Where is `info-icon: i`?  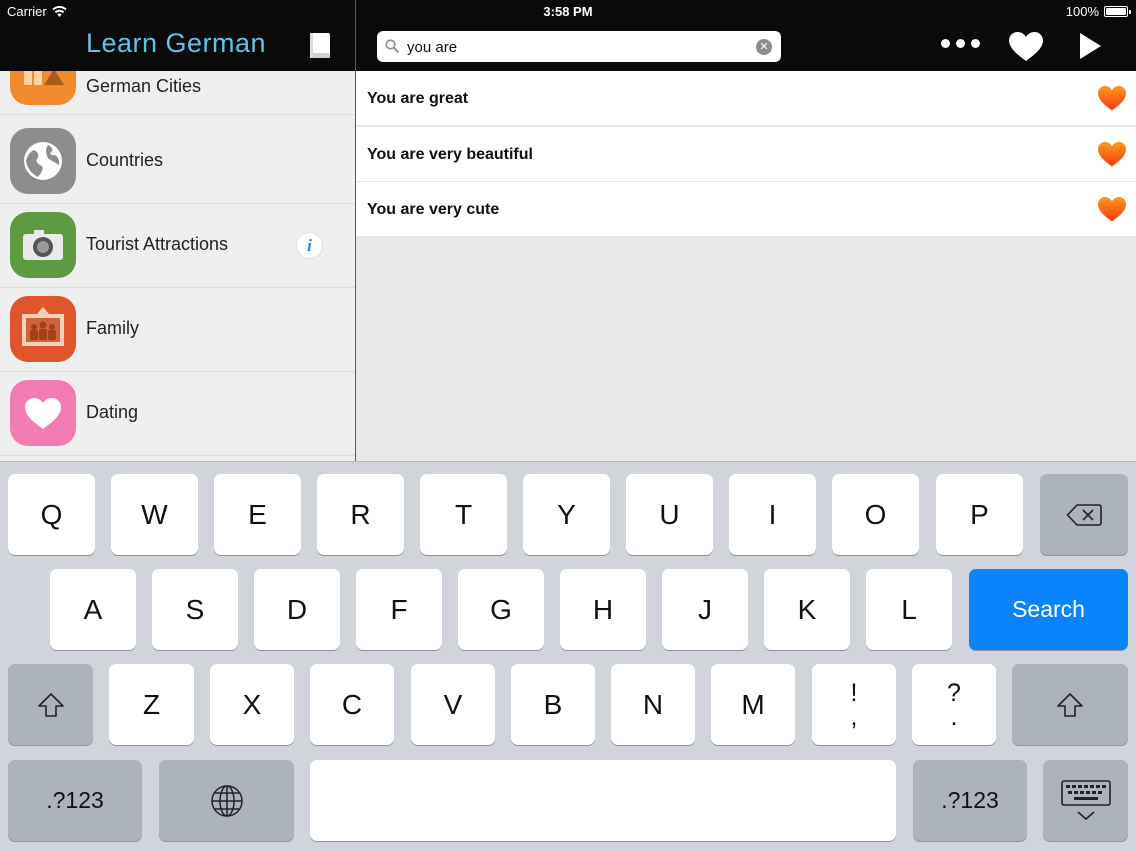
info-icon: i is located at coordinates (309, 245).